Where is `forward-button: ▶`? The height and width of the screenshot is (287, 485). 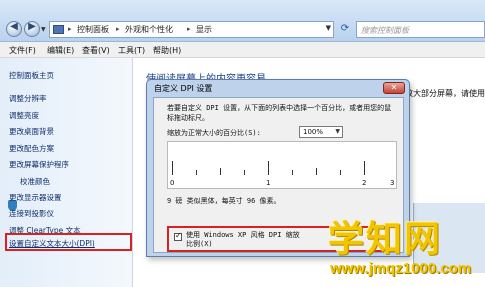
forward-button: ▶ is located at coordinates (32, 29).